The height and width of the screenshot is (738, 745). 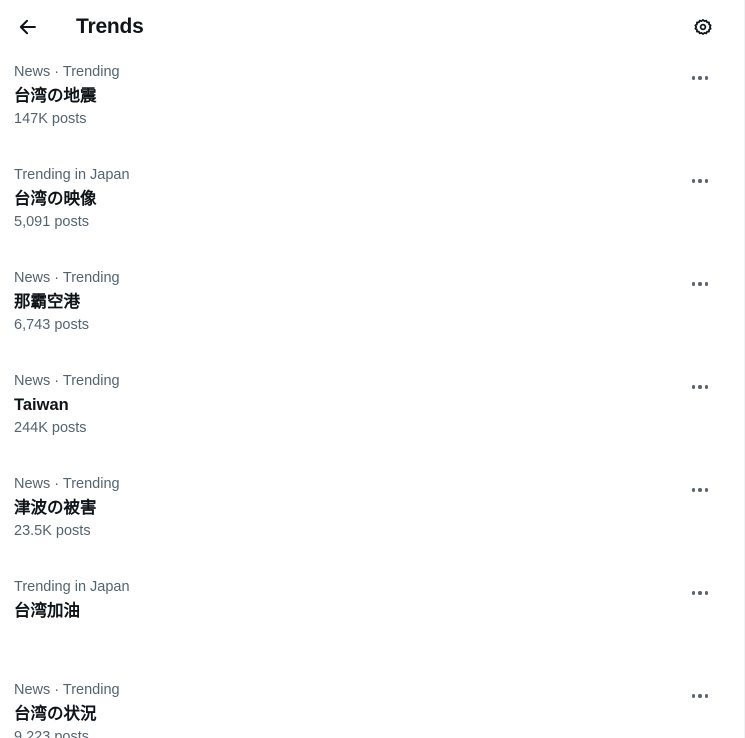 What do you see at coordinates (50, 119) in the screenshot?
I see `trend-post-count: 147K posts` at bounding box center [50, 119].